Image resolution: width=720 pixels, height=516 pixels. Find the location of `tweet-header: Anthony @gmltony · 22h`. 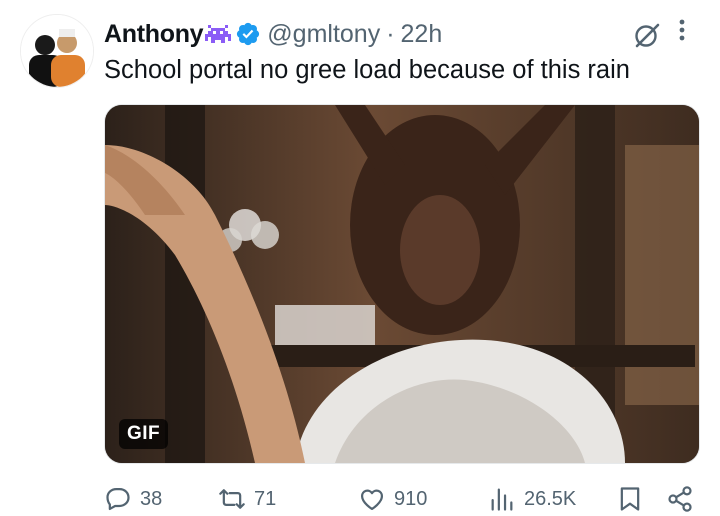

tweet-header: Anthony @gmltony · 22h is located at coordinates (273, 34).